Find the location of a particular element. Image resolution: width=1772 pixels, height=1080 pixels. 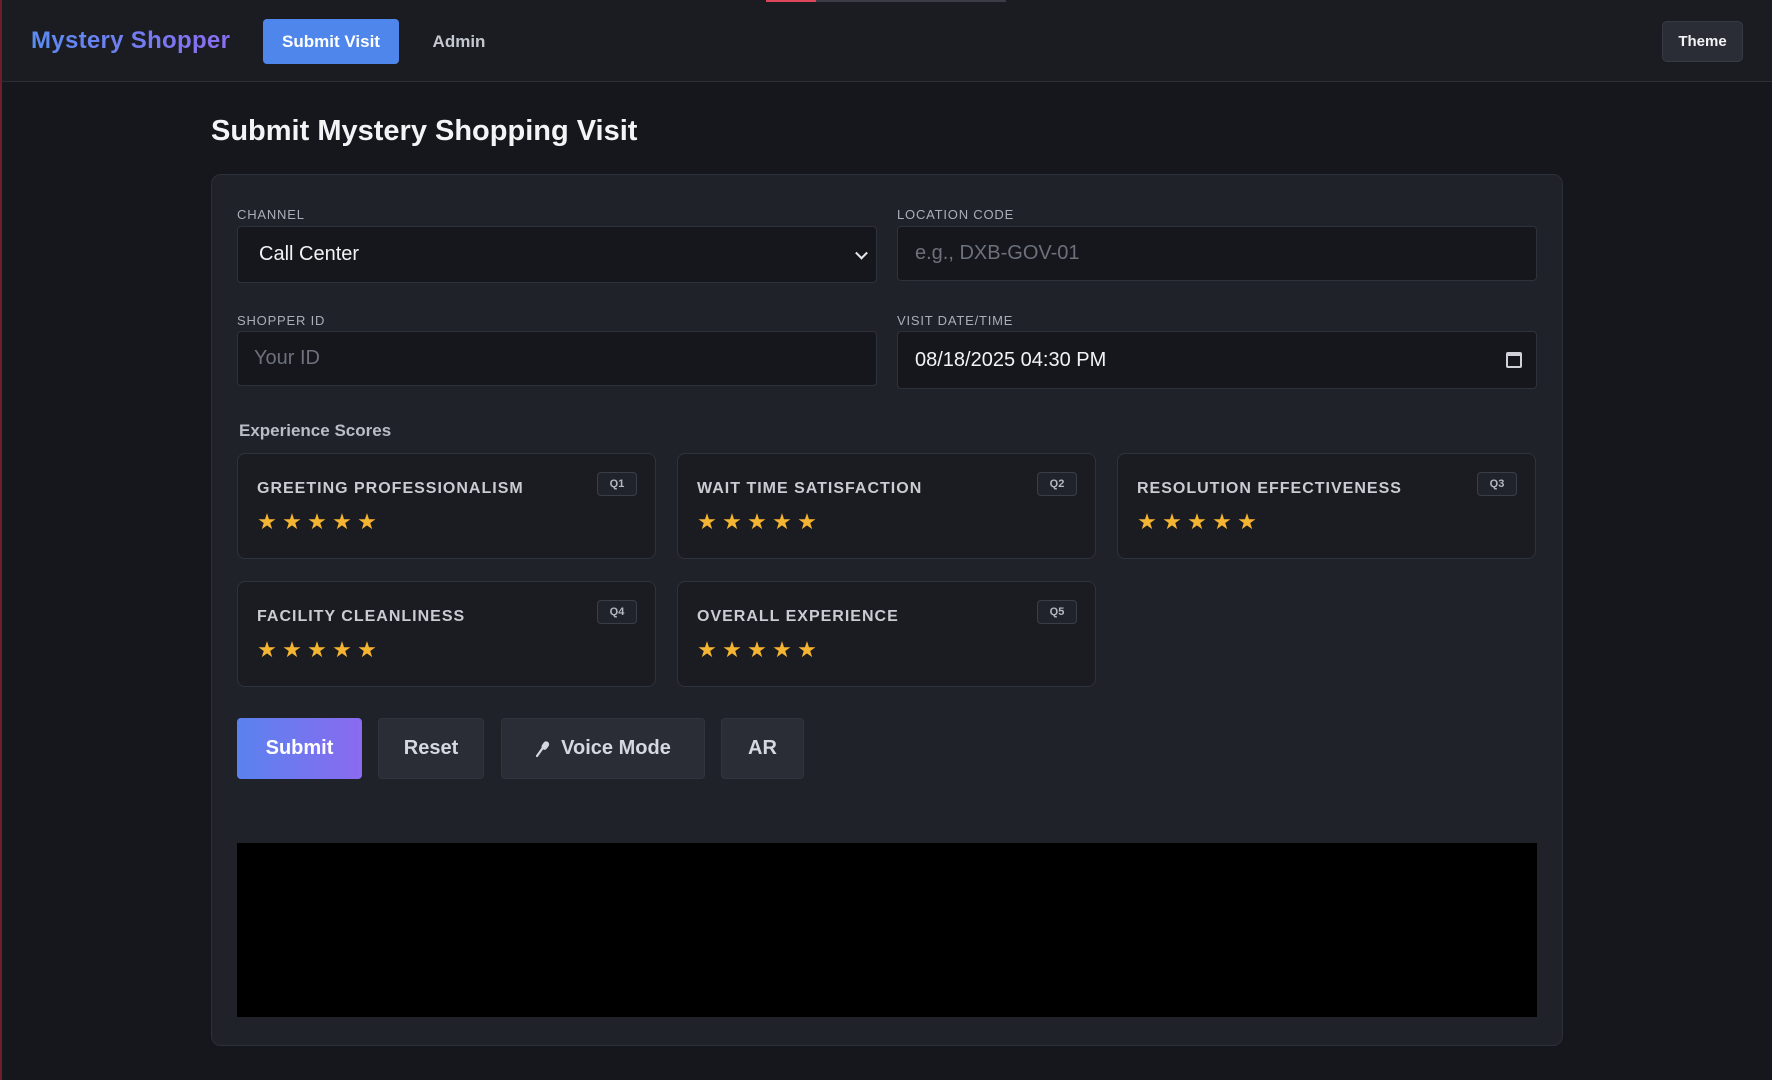

score-card-q3: RESOLUTION EFFECTIVENESS Q3 ★ ★ ★ ★ ★ is located at coordinates (1326, 506).